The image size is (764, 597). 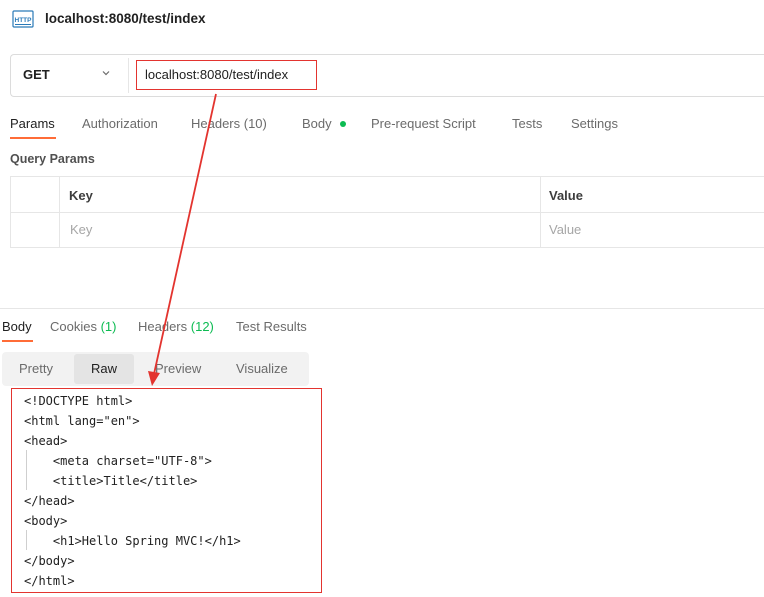 What do you see at coordinates (229, 123) in the screenshot?
I see `tab-headers: Headers (10)` at bounding box center [229, 123].